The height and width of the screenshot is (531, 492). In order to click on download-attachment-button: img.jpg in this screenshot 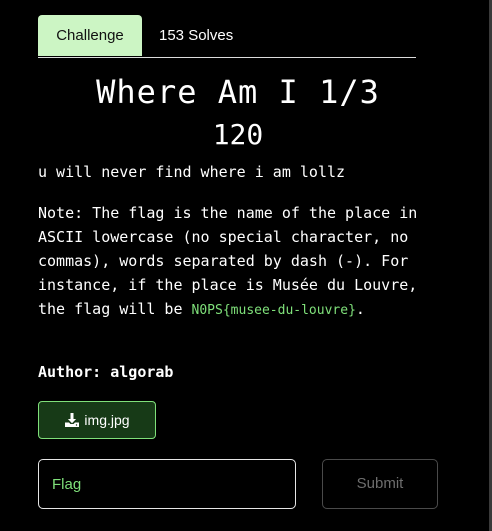, I will do `click(97, 420)`.